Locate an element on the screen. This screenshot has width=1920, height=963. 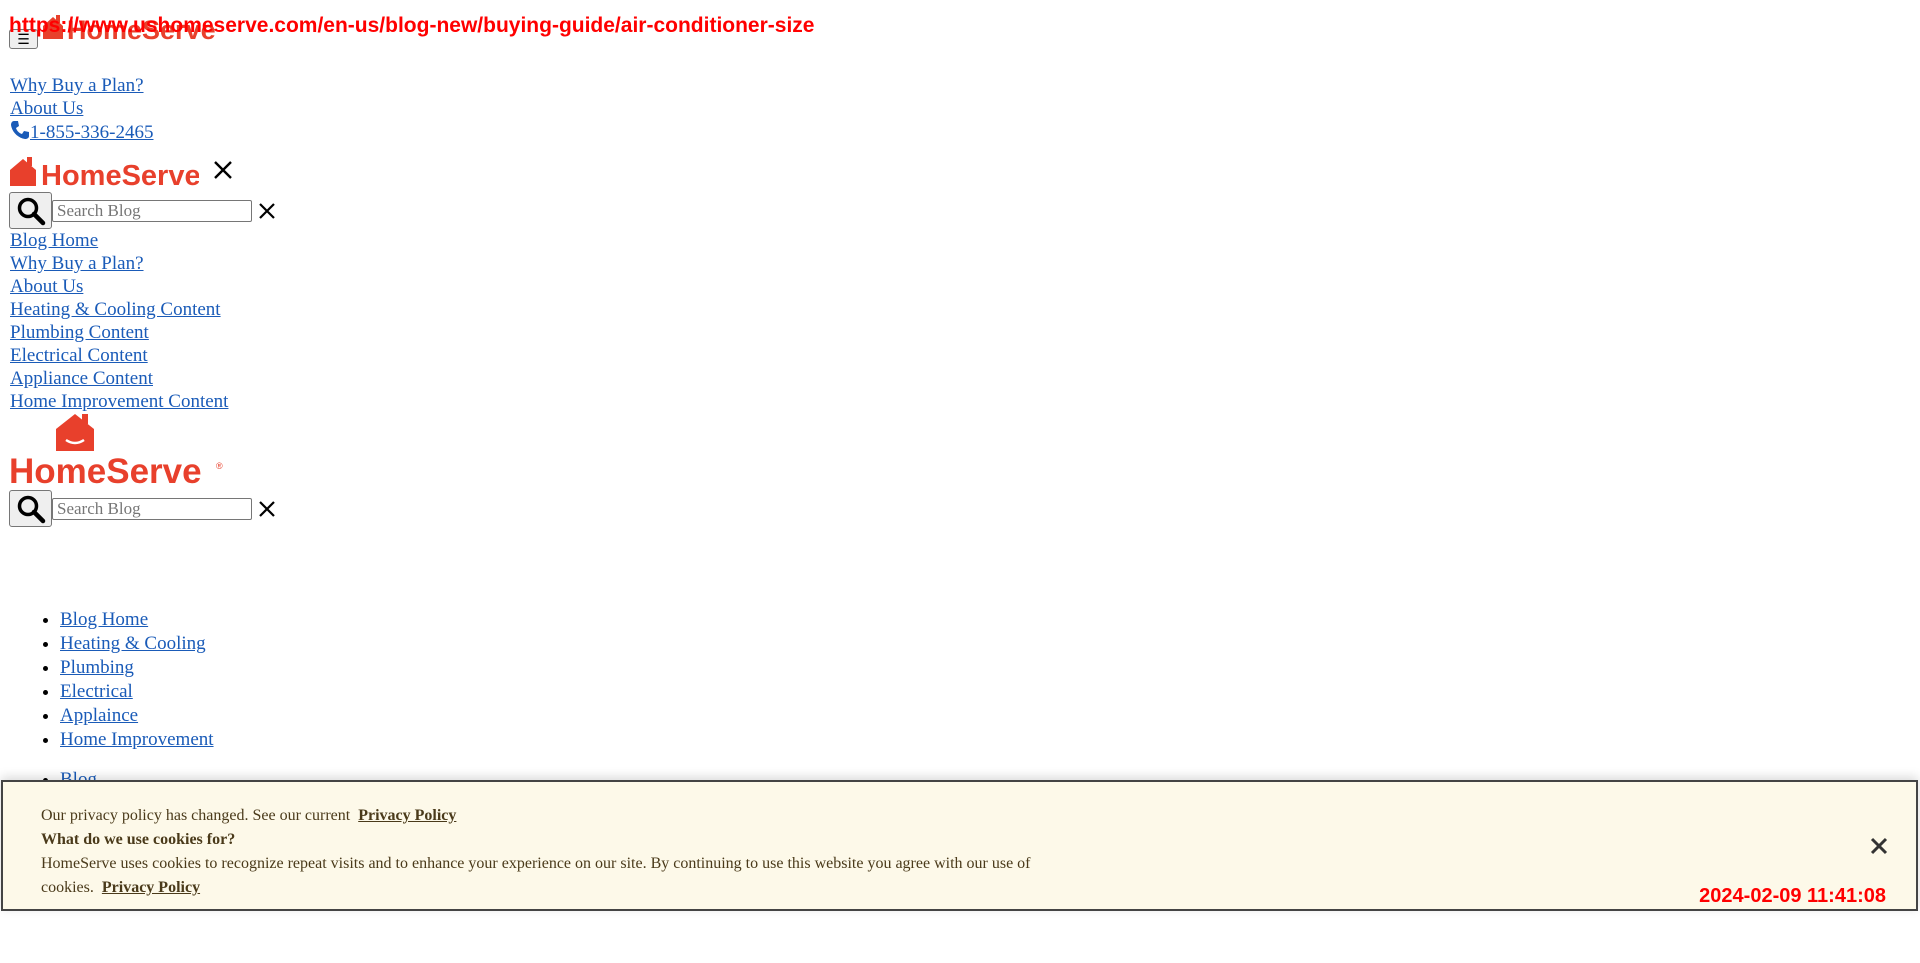
clear-search-icon is located at coordinates (267, 211).